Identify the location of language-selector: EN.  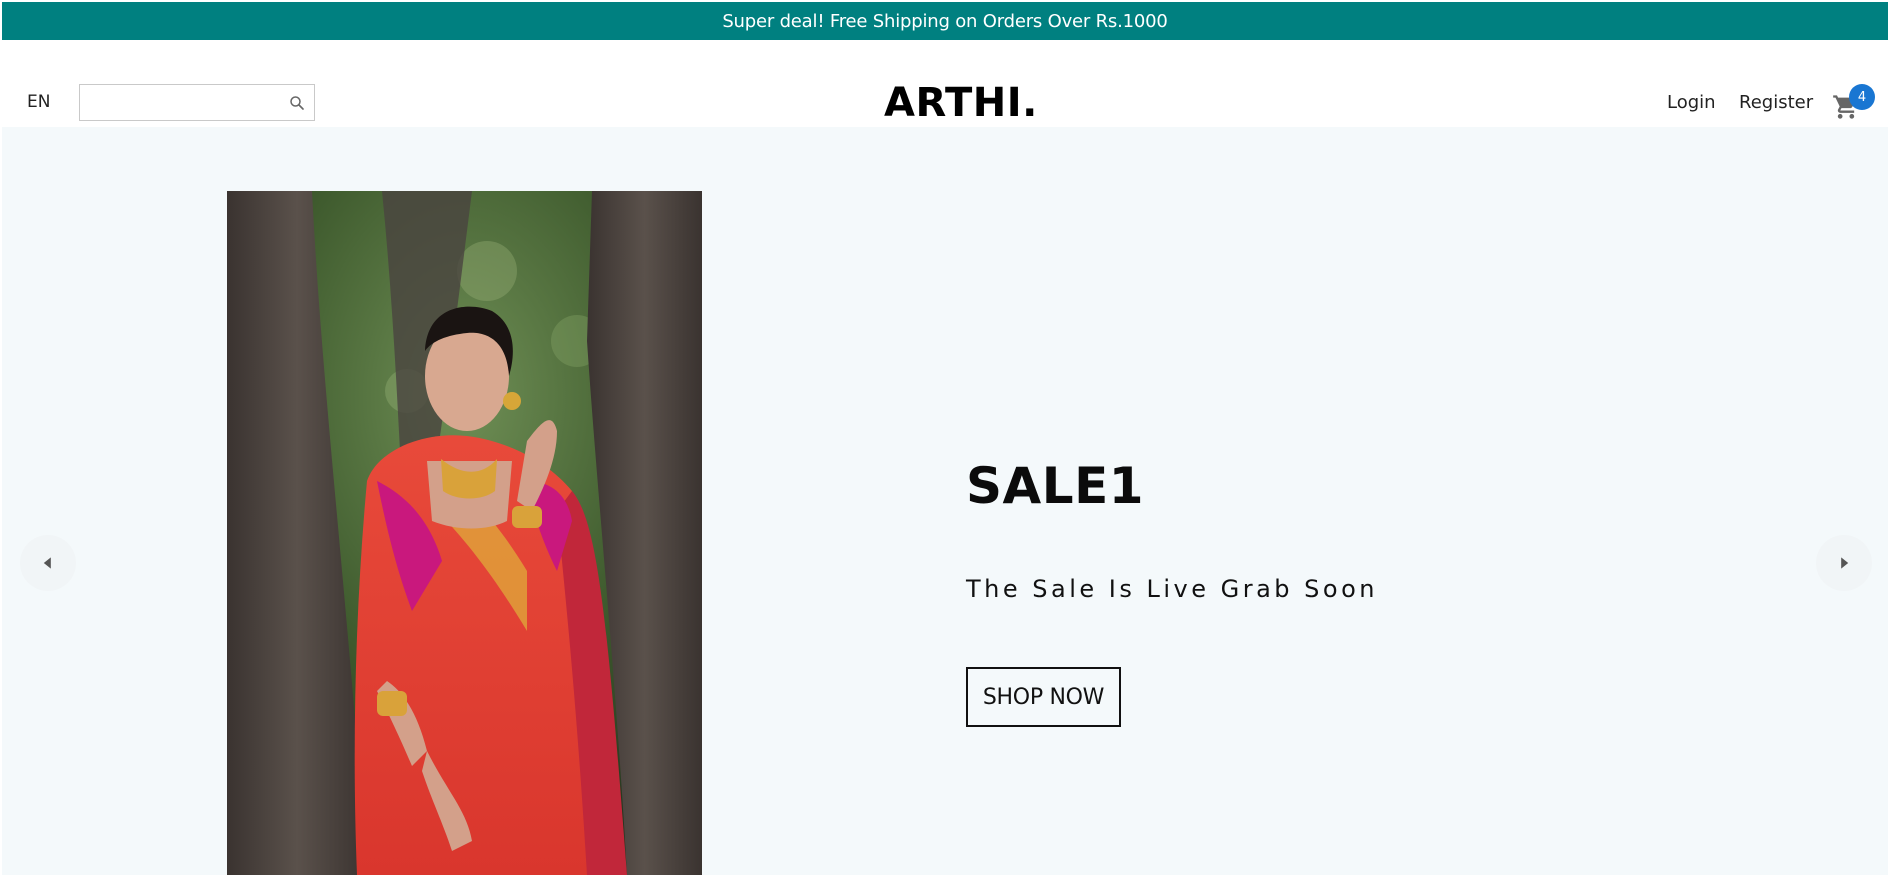
(38, 102).